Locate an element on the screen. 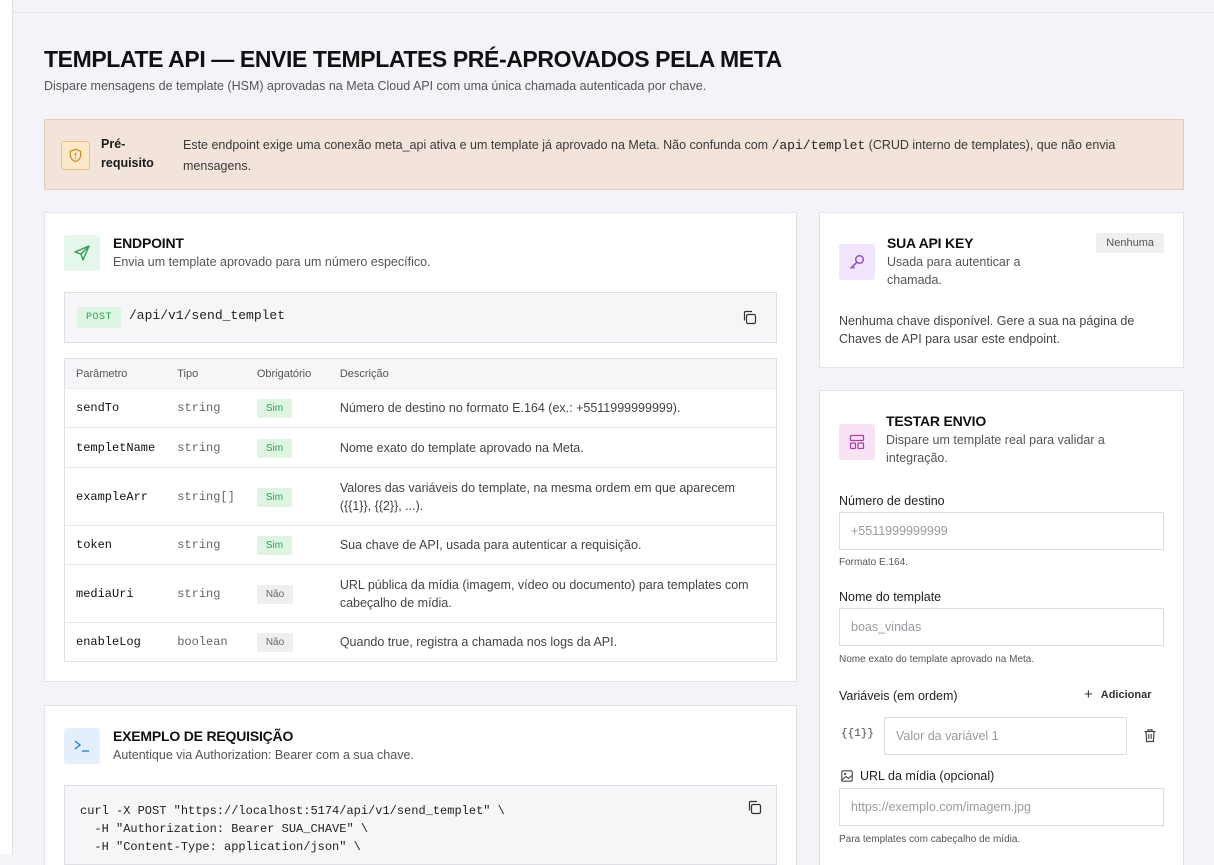 Image resolution: width=1214 pixels, height=865 pixels. variable-token: {{1}} is located at coordinates (858, 734).